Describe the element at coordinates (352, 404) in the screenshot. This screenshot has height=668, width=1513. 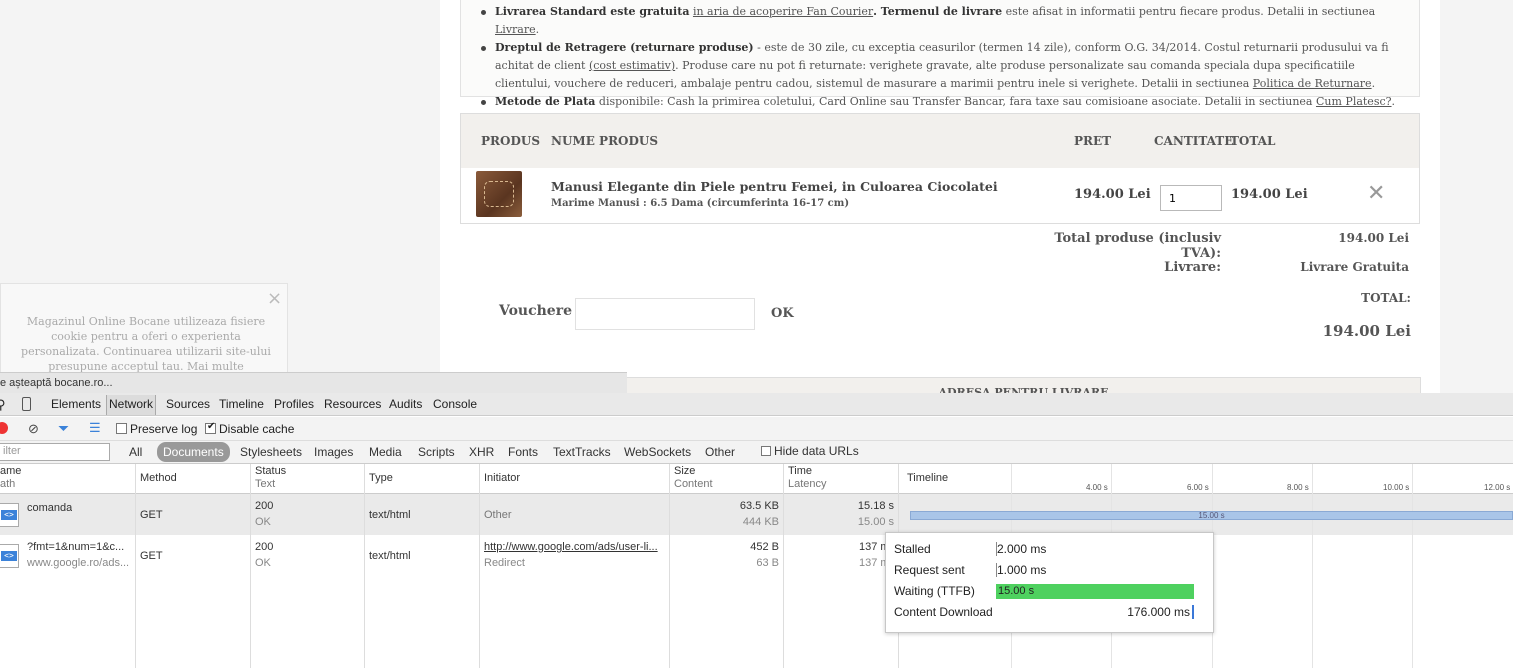
I see `tab-resources: Resources` at that location.